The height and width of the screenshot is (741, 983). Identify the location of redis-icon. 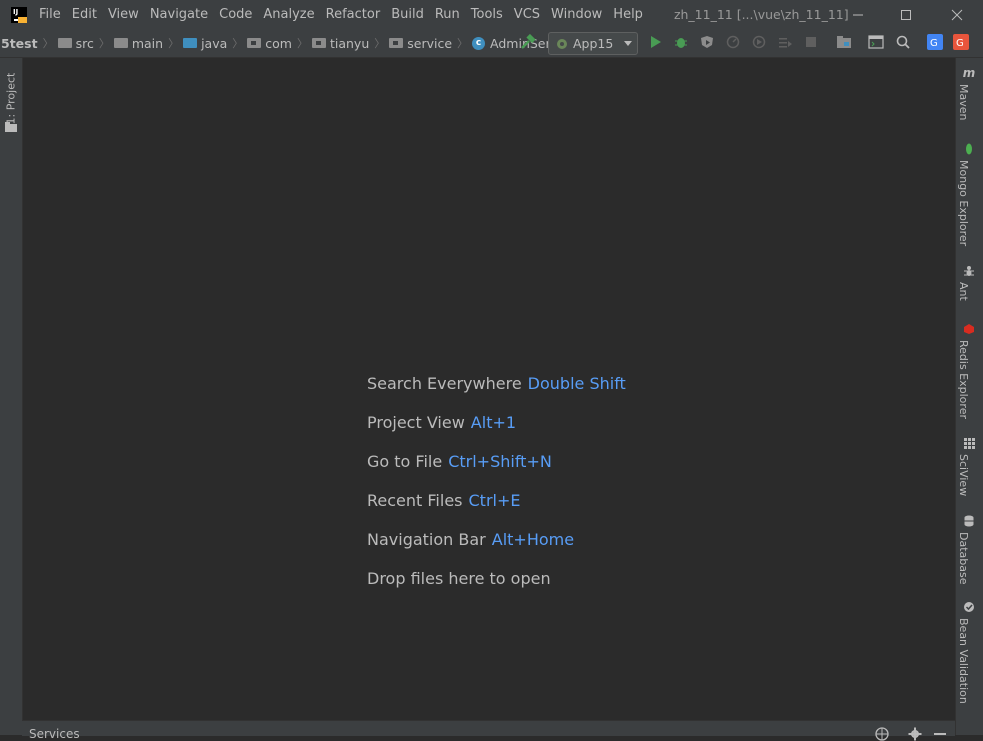
(969, 329).